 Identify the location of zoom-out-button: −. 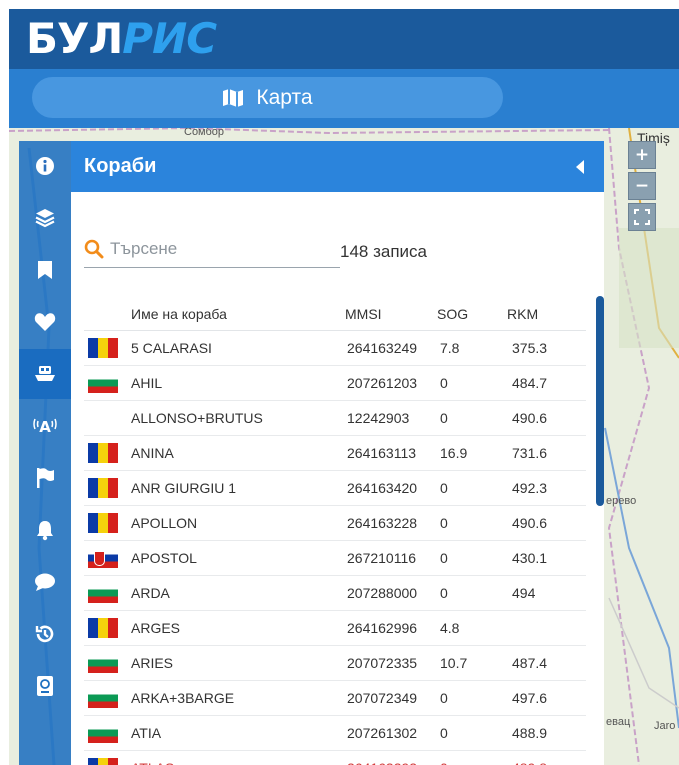
(642, 186).